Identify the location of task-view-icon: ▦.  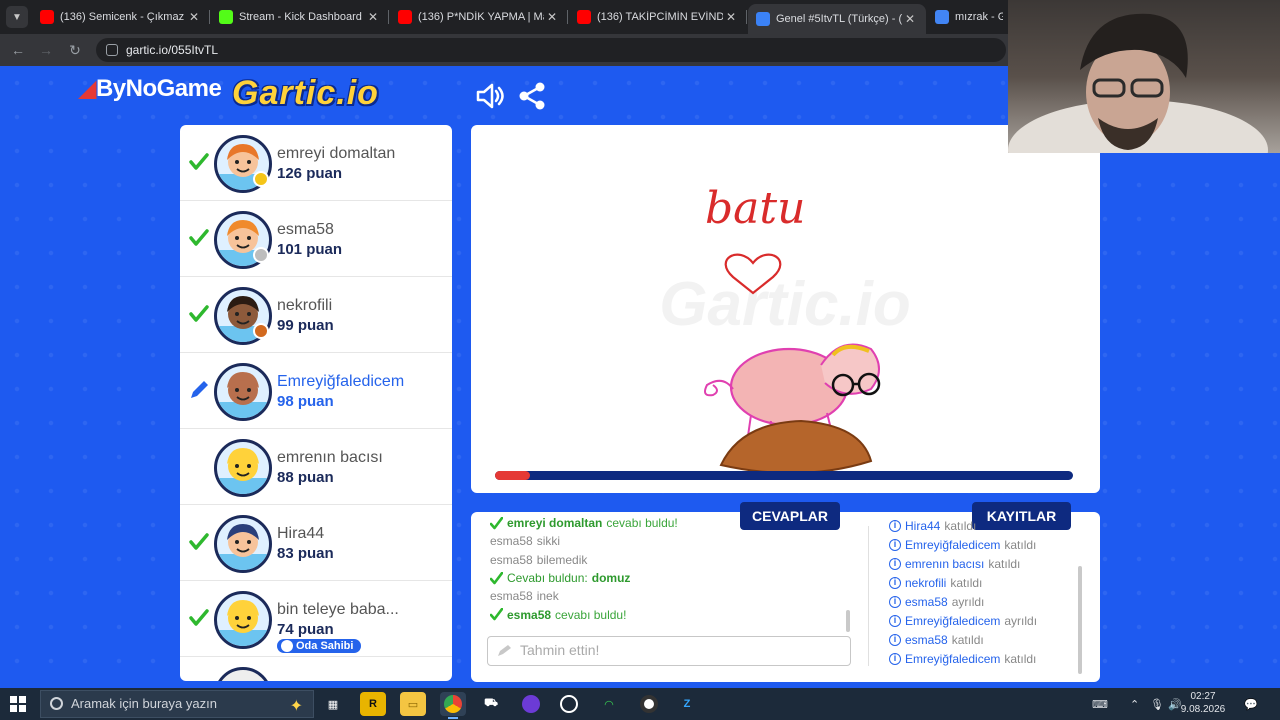
(333, 704).